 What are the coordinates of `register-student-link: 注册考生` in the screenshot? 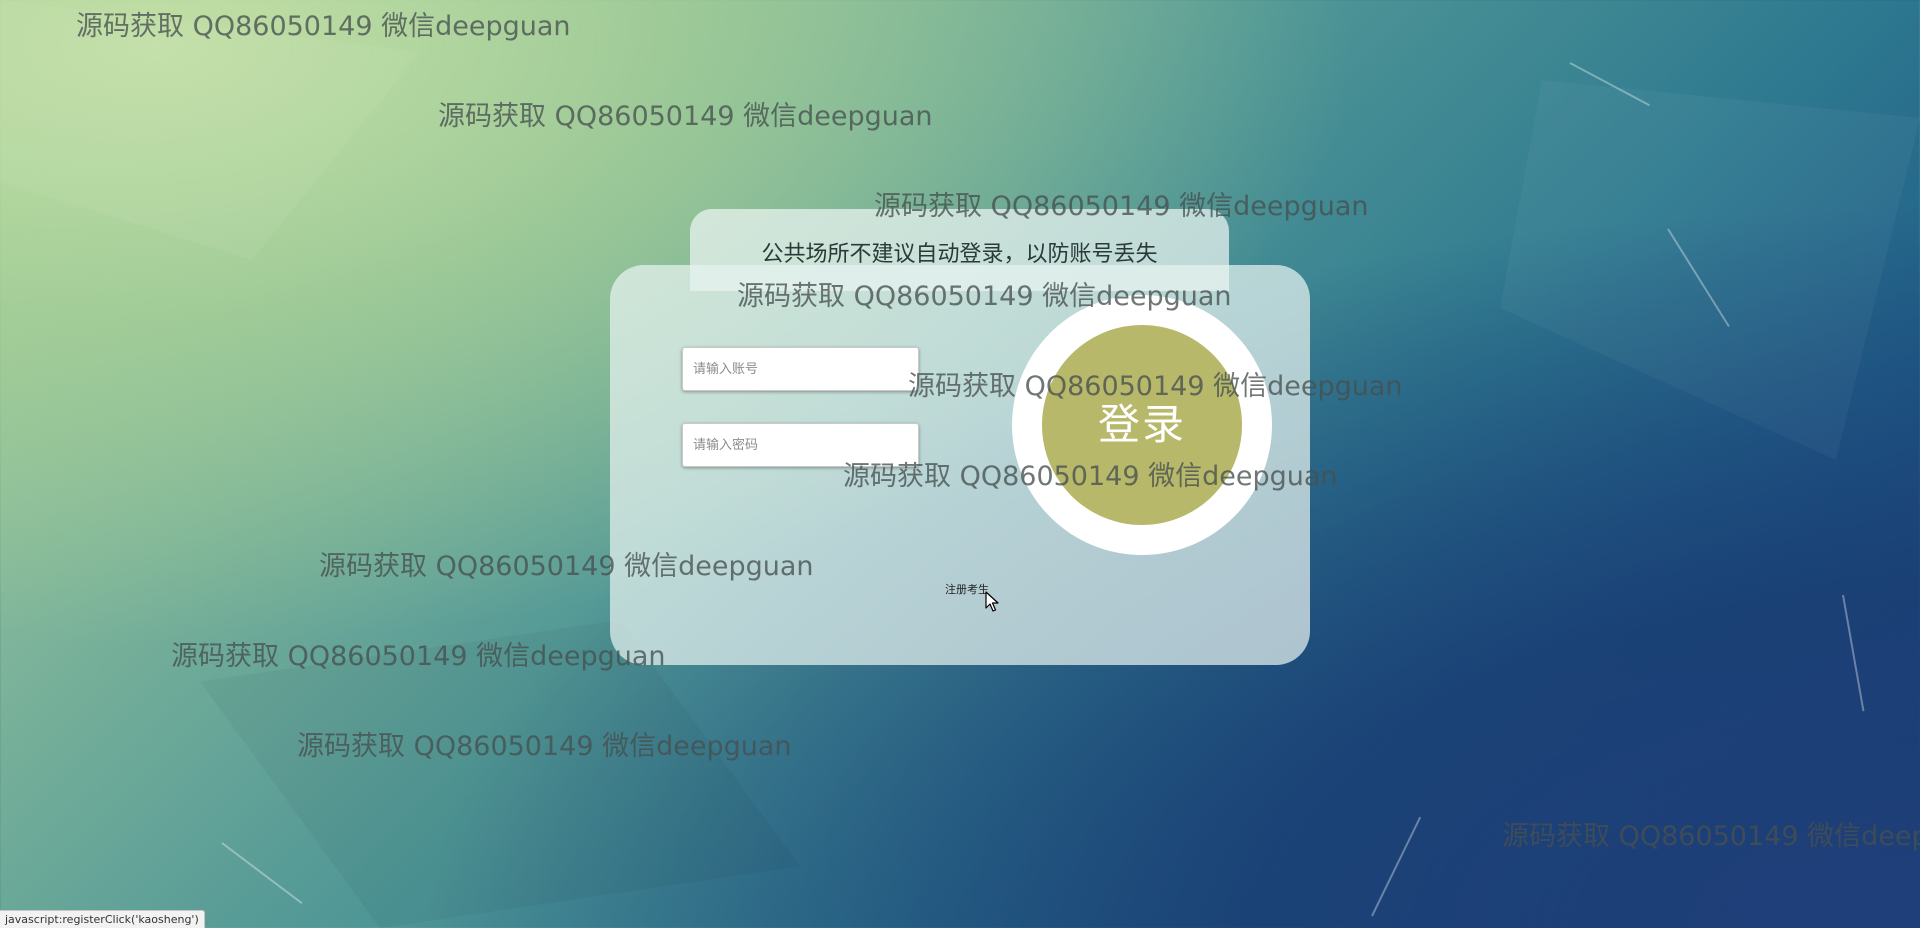 It's located at (967, 589).